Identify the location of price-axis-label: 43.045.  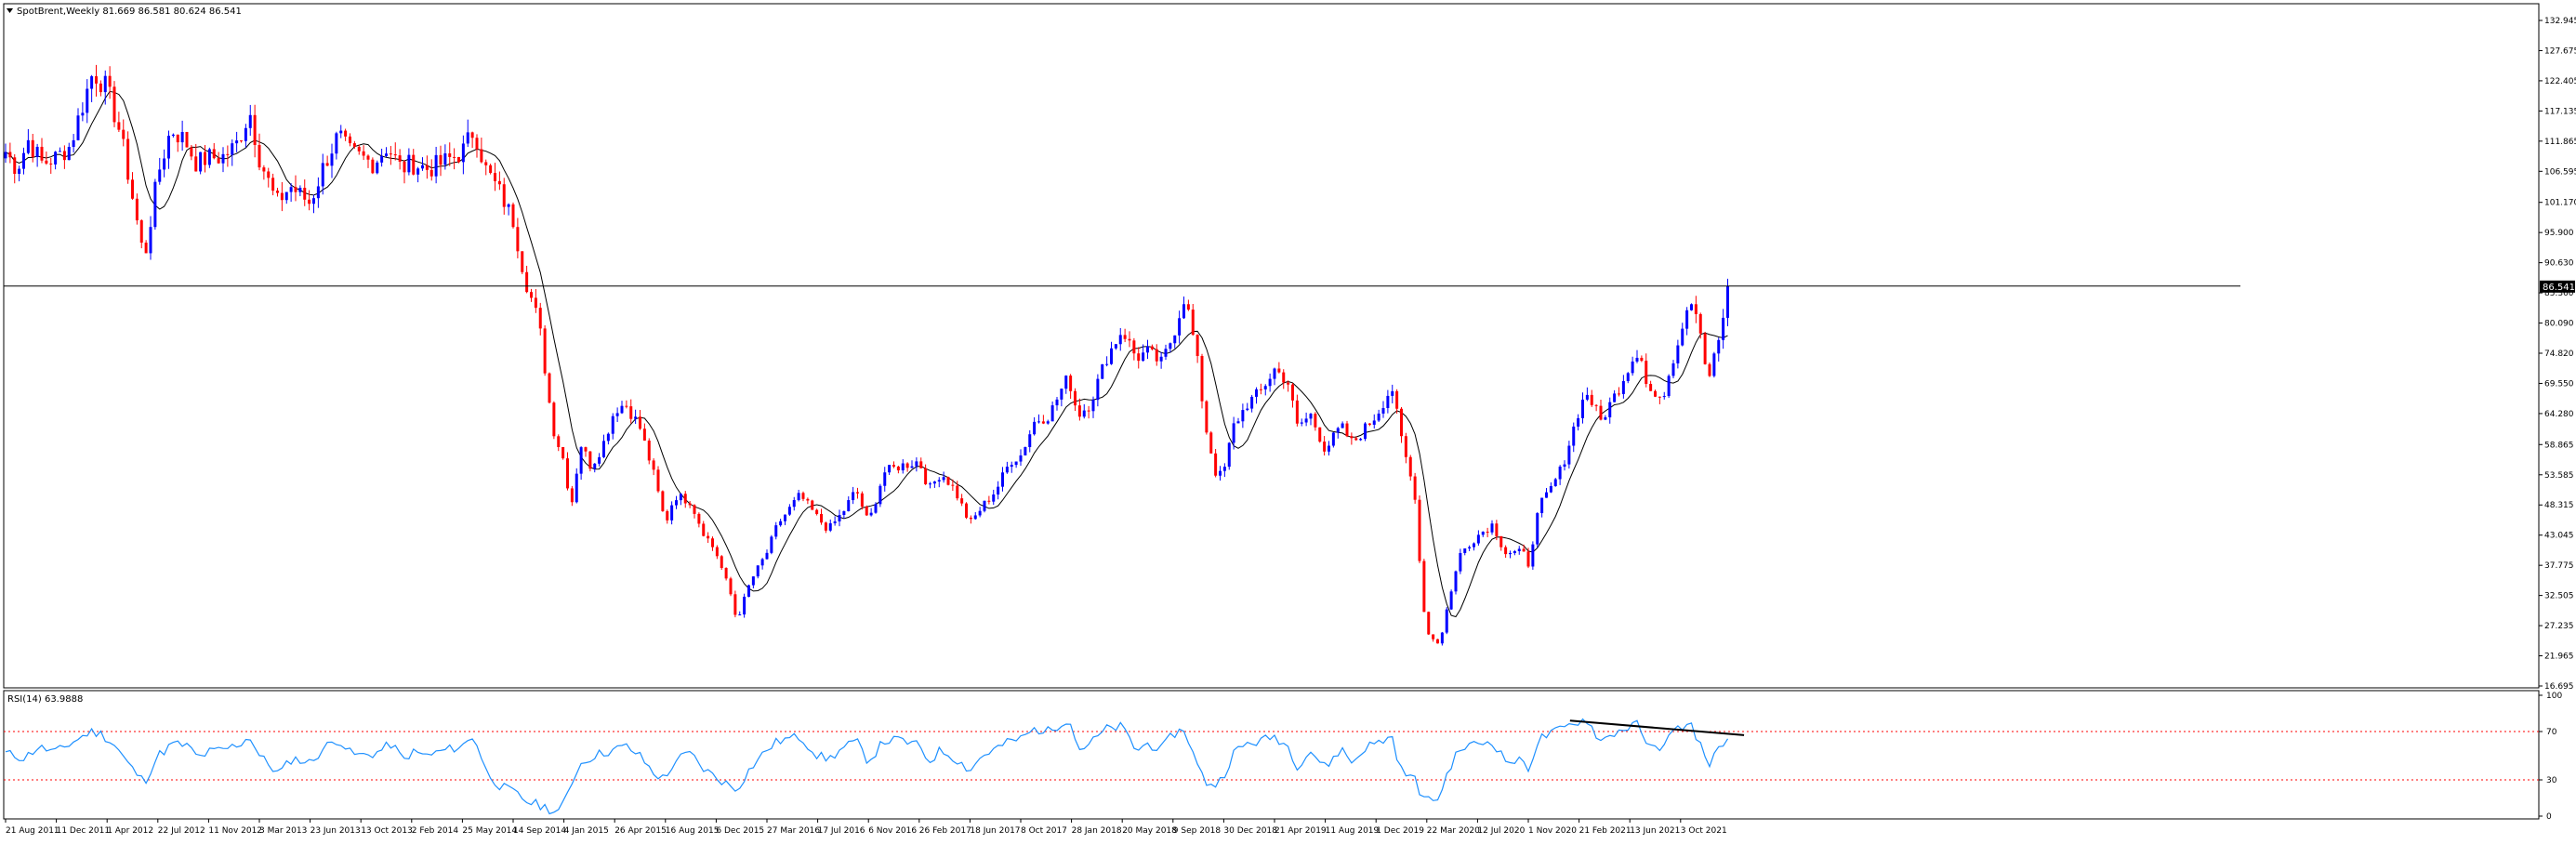
(2559, 536).